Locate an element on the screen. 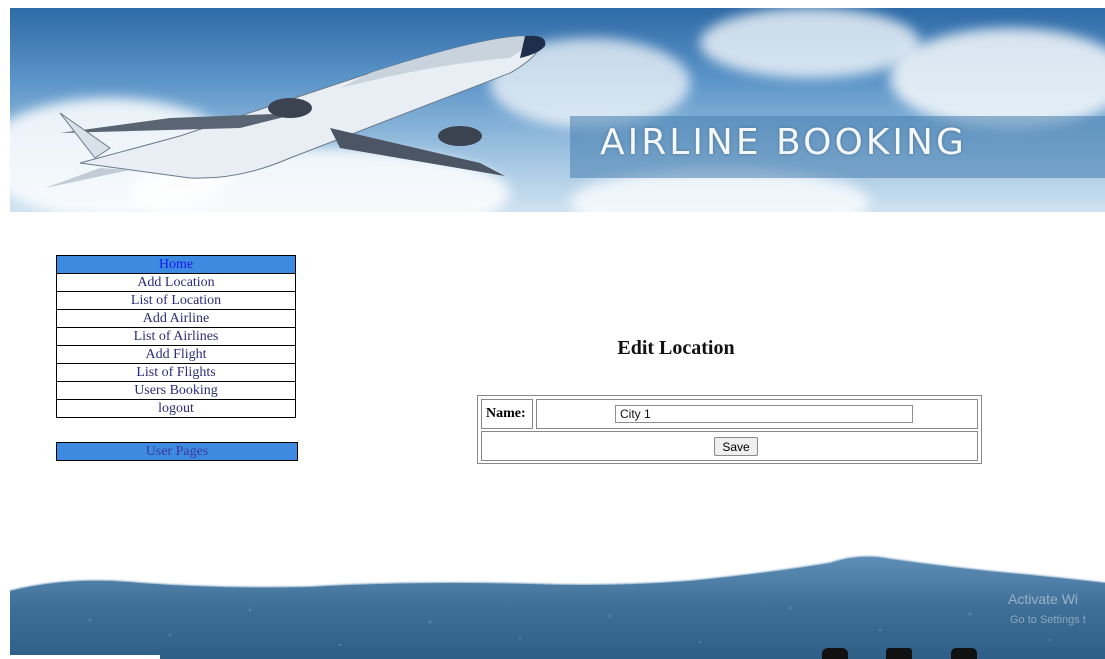  form-row-name: Name: is located at coordinates (729, 414).